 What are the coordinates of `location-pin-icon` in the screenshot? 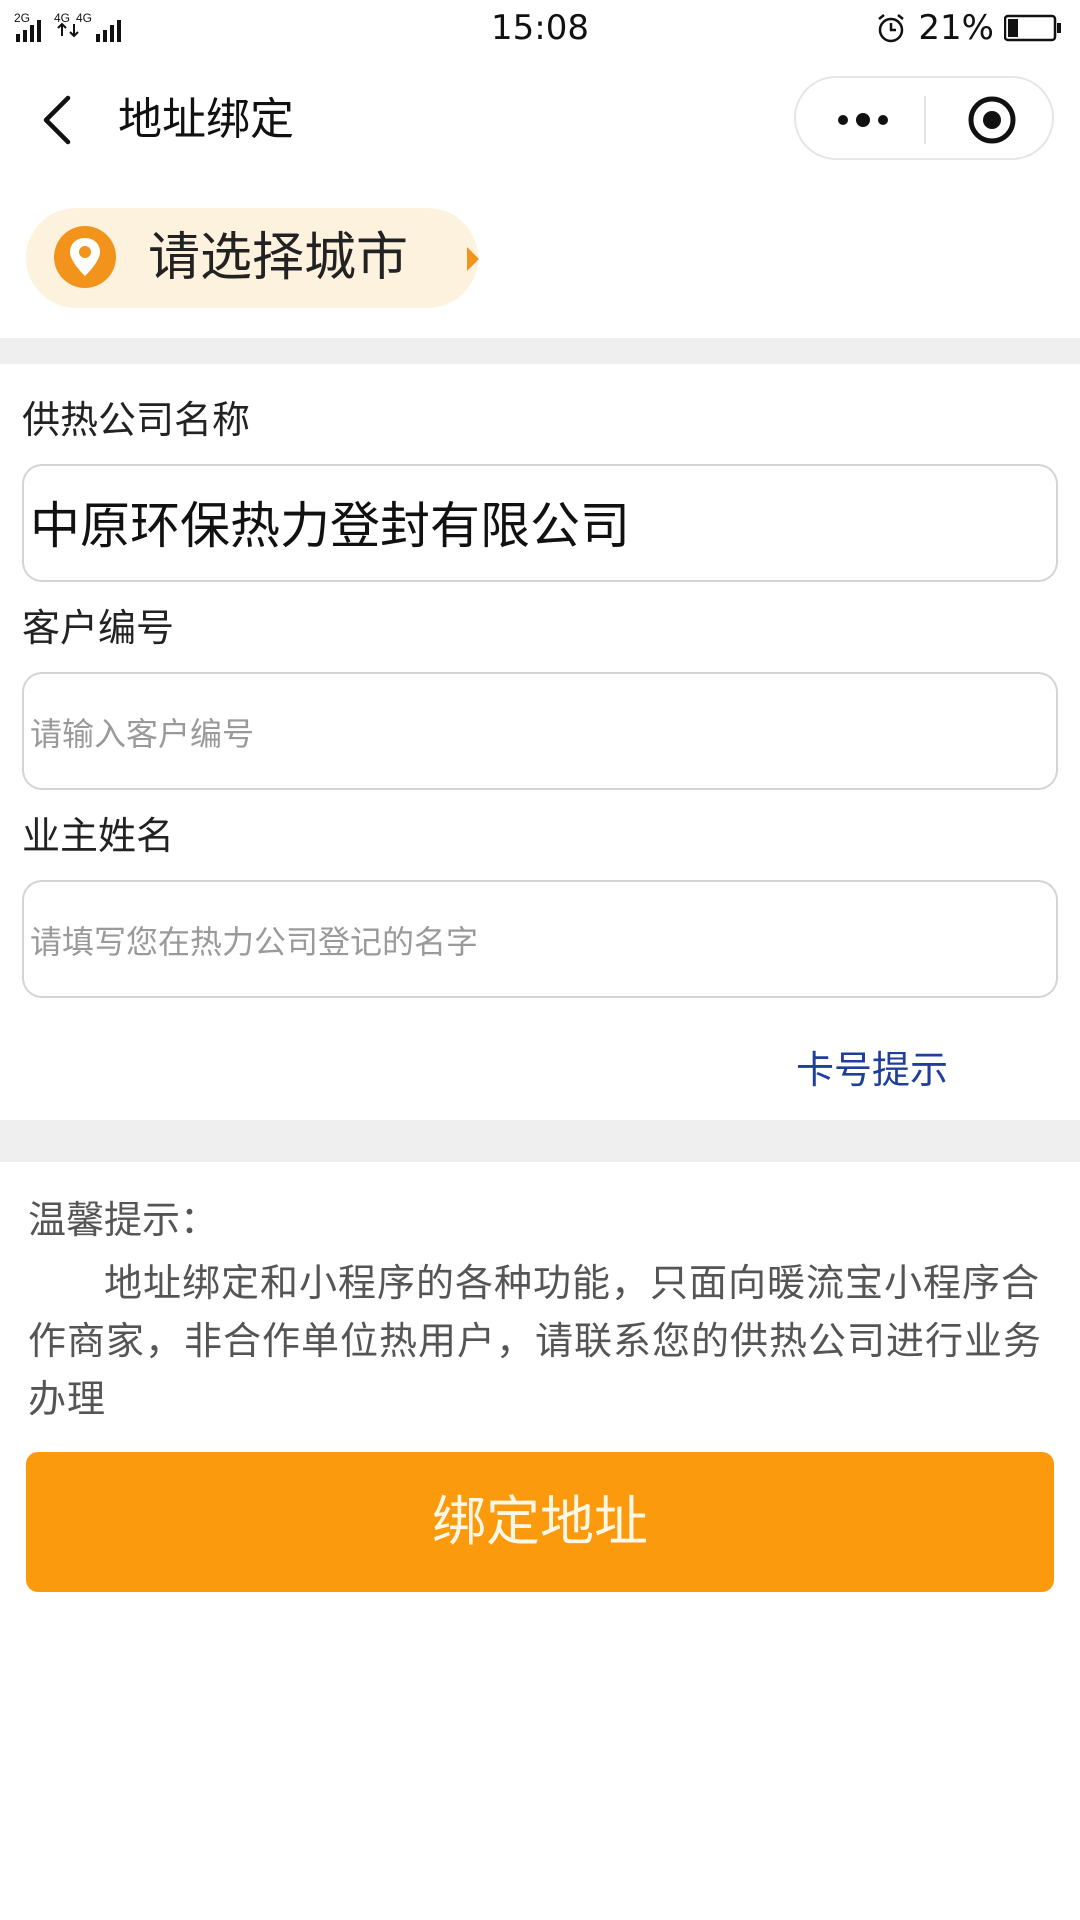 It's located at (85, 257).